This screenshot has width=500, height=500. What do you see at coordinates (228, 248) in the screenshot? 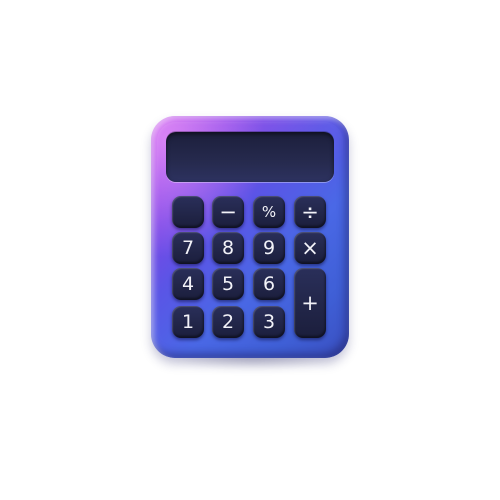
I see `key-8: 8` at bounding box center [228, 248].